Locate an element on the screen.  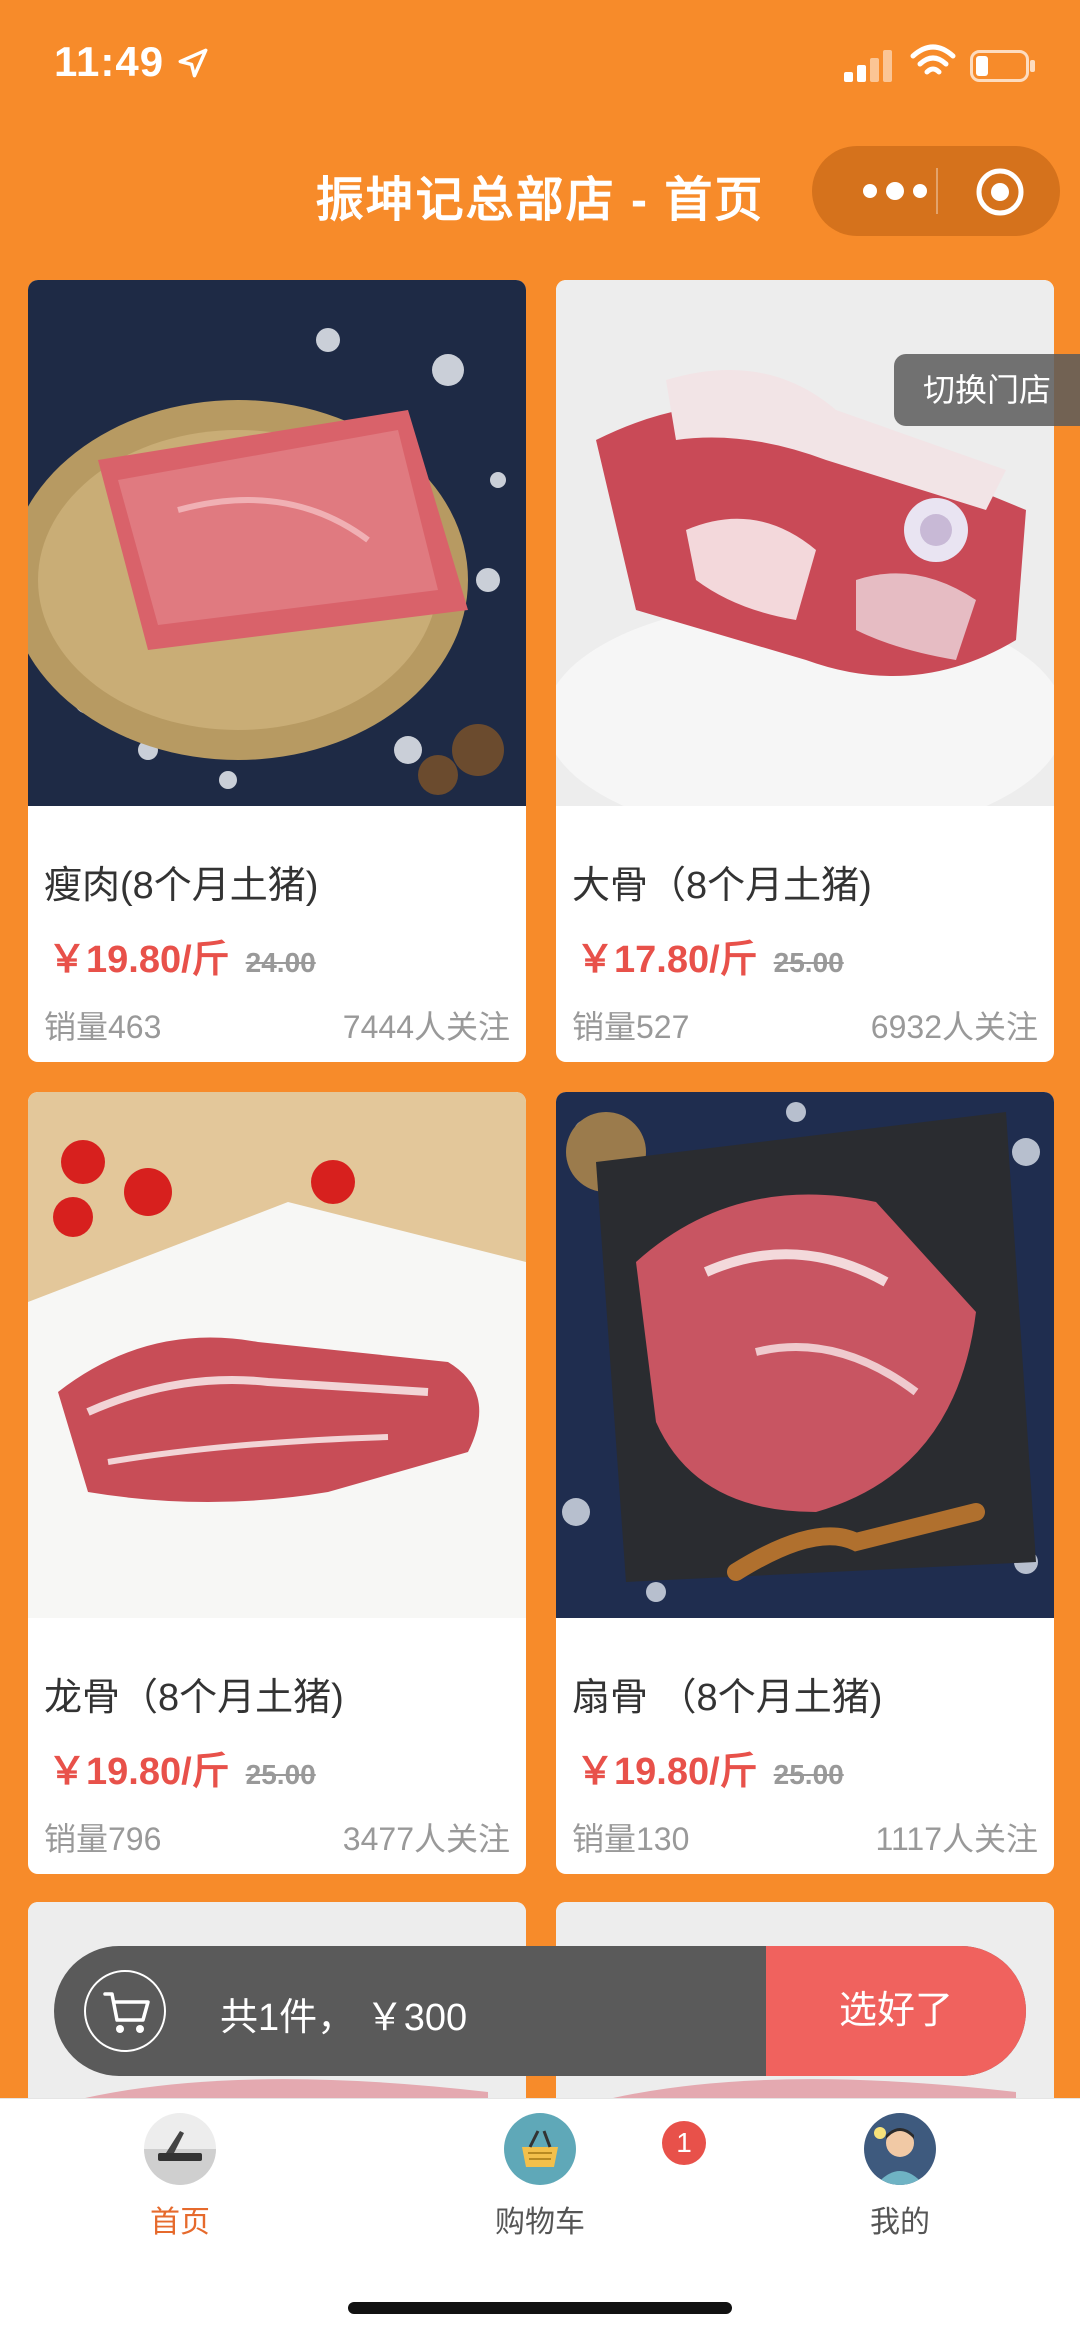
product-name: 瘦肉(8个月土猪) is located at coordinates (181, 886).